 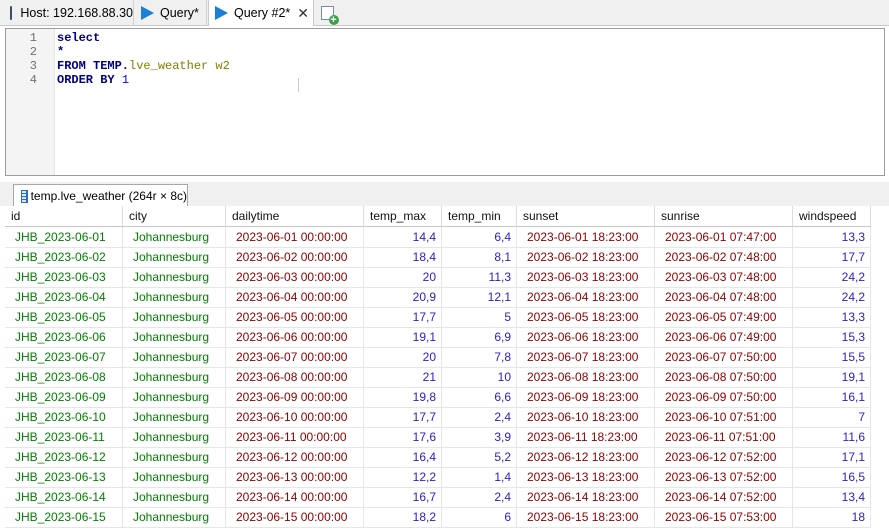 What do you see at coordinates (295, 477) in the screenshot?
I see `cell-dailytime: 2023-06-13 00:00:00` at bounding box center [295, 477].